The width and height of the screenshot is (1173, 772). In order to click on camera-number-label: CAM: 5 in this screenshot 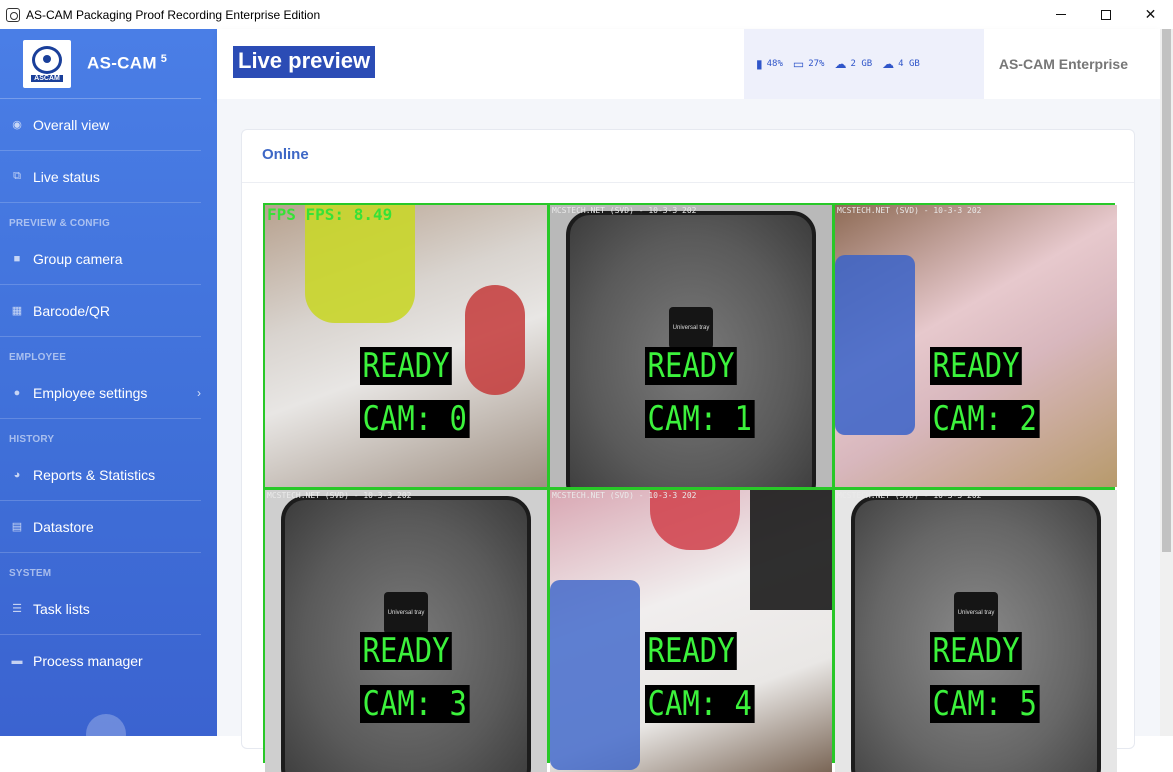, I will do `click(985, 704)`.